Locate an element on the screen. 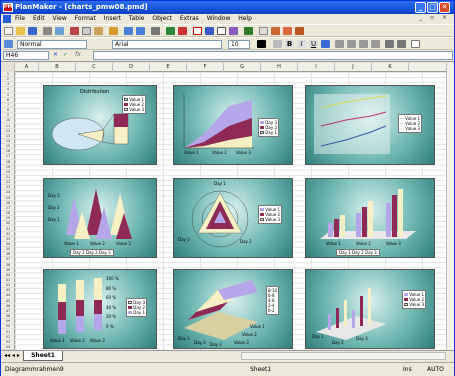 The image size is (455, 376). chart6-xlabel-2: Value 2 is located at coordinates (363, 243).